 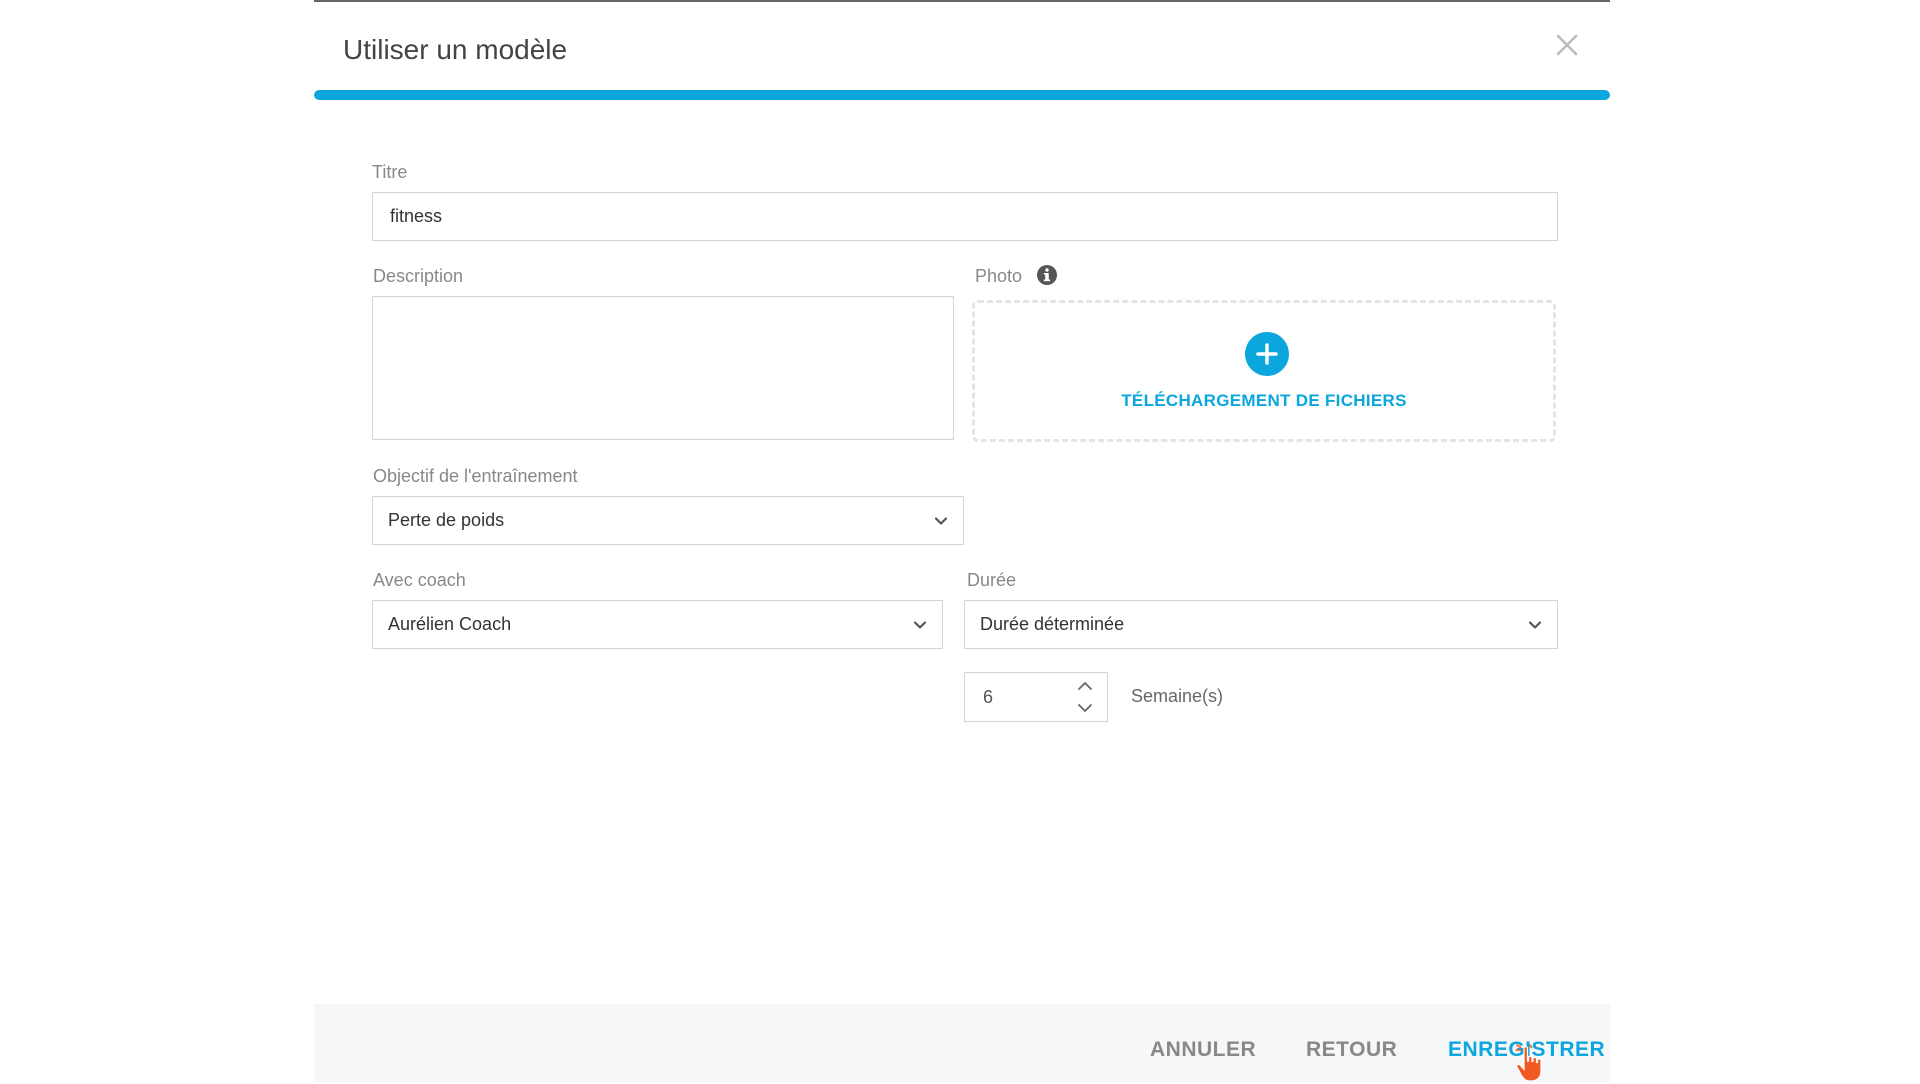 What do you see at coordinates (1052, 624) in the screenshot?
I see `duration-value: Durée déterminée` at bounding box center [1052, 624].